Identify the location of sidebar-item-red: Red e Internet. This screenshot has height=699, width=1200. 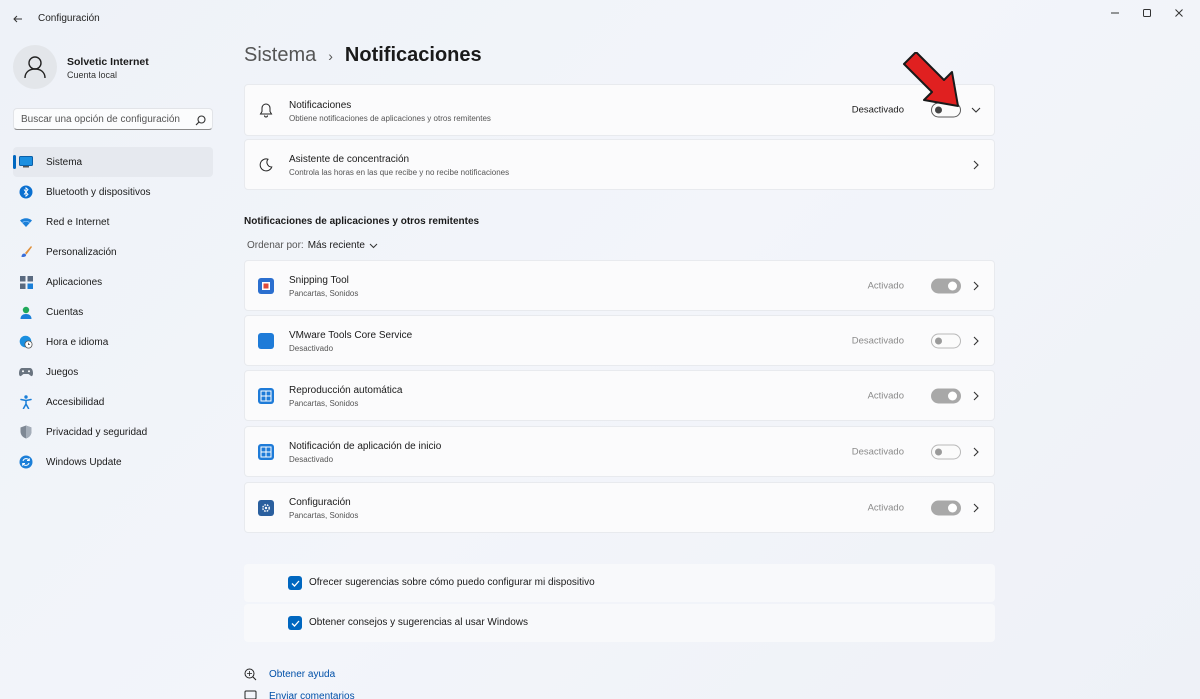
(113, 222).